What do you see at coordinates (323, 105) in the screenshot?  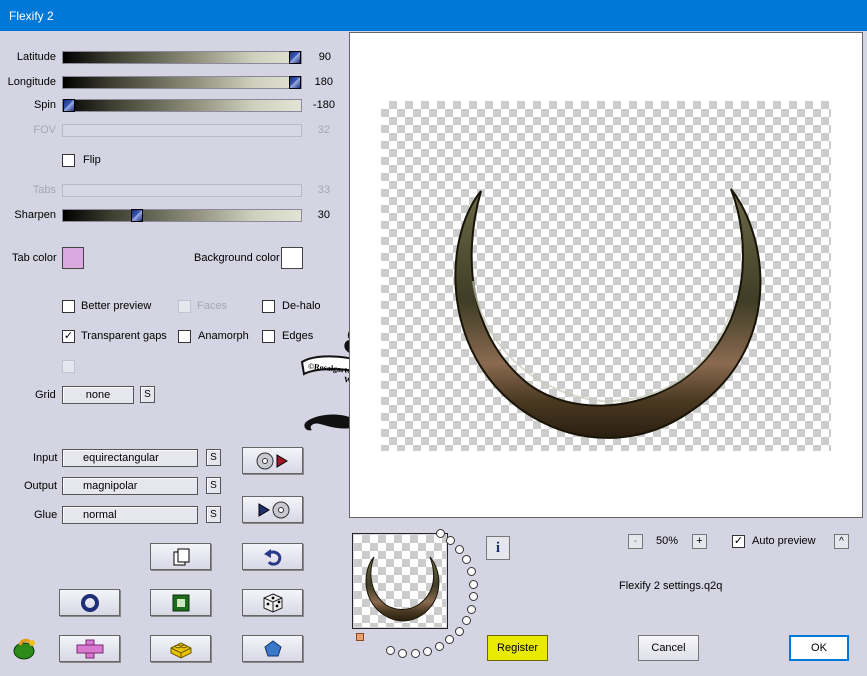 I see `spin-value: -180` at bounding box center [323, 105].